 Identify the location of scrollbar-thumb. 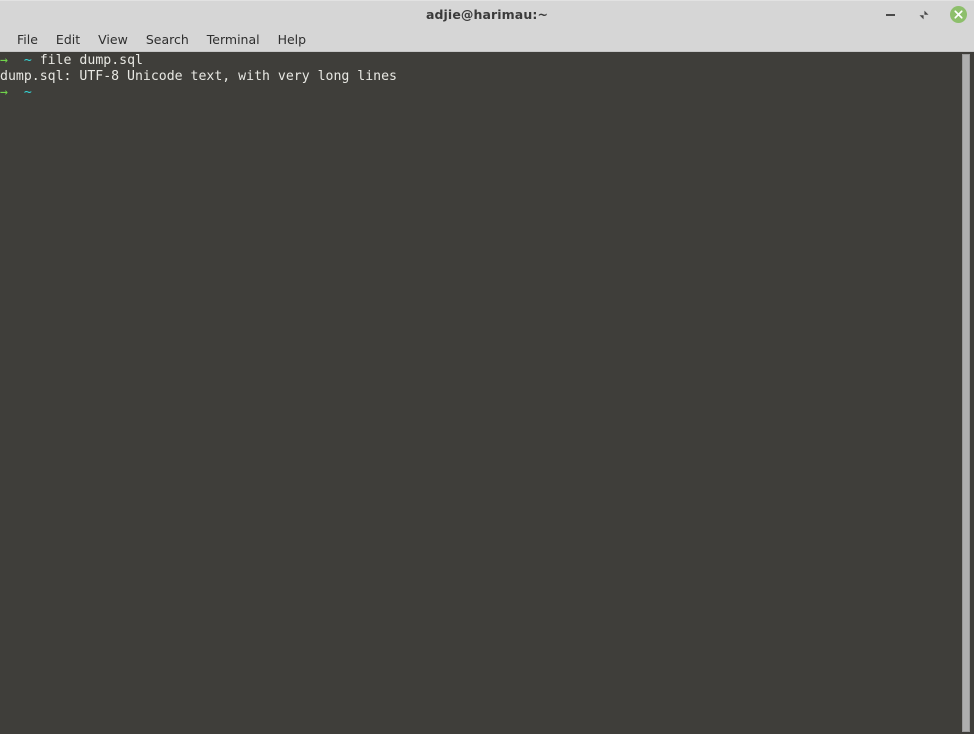
(966, 393).